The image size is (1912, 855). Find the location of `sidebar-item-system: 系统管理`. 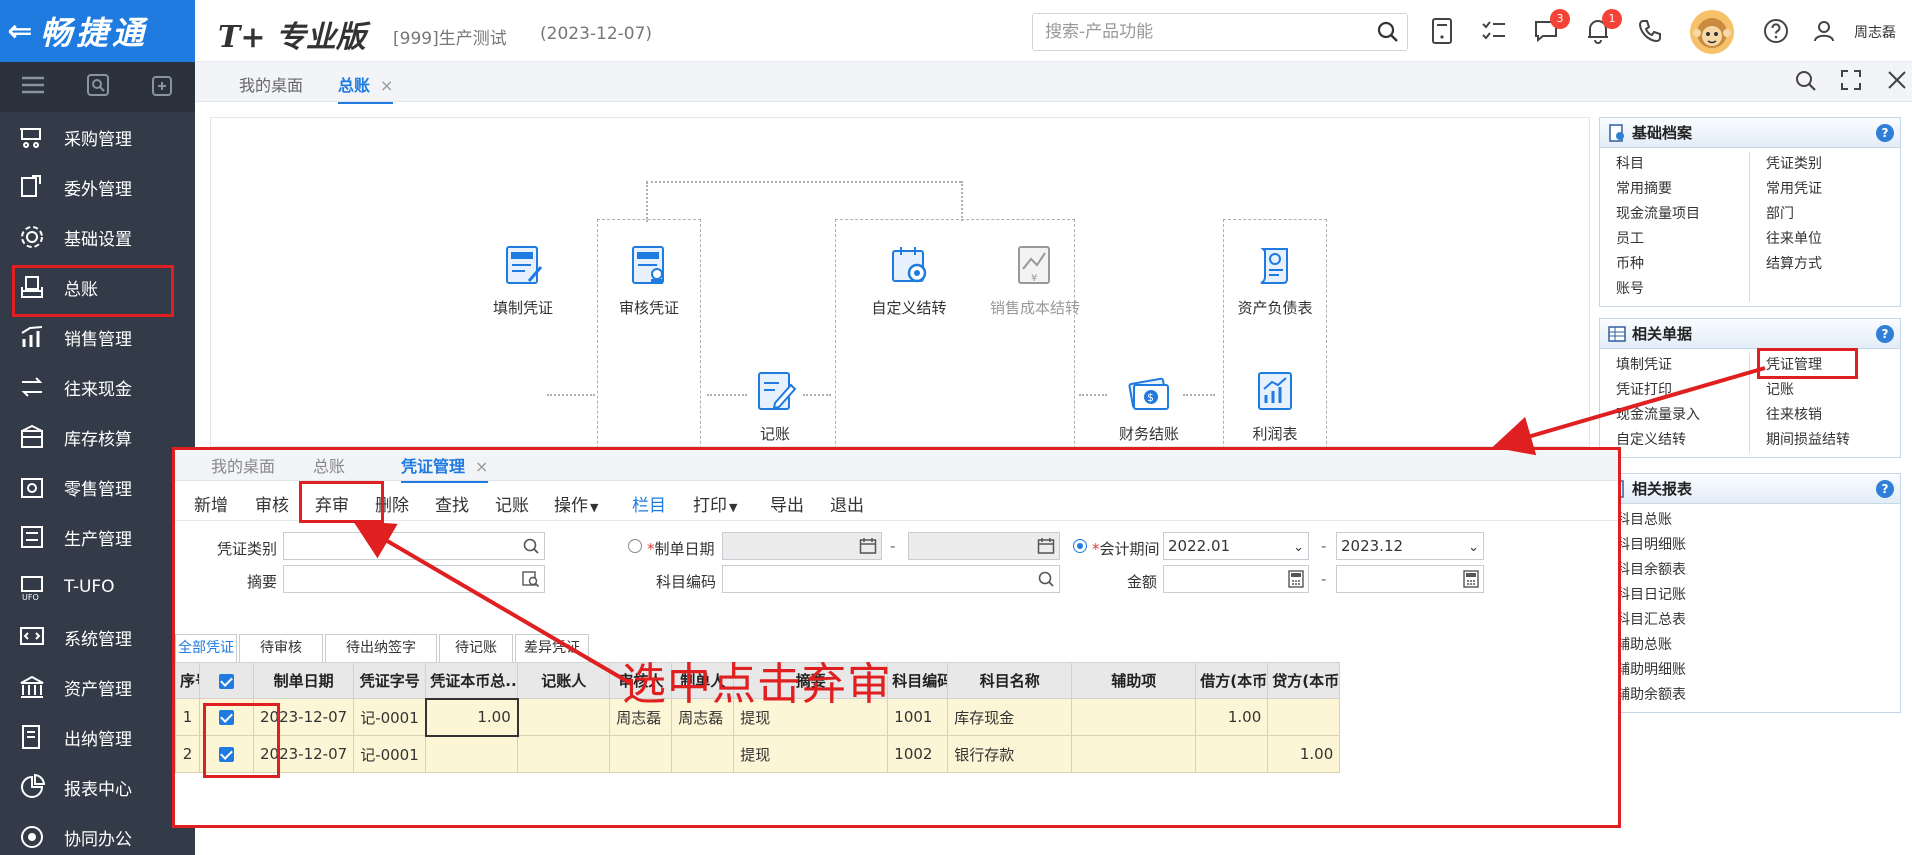

sidebar-item-system: 系统管理 is located at coordinates (97, 637).